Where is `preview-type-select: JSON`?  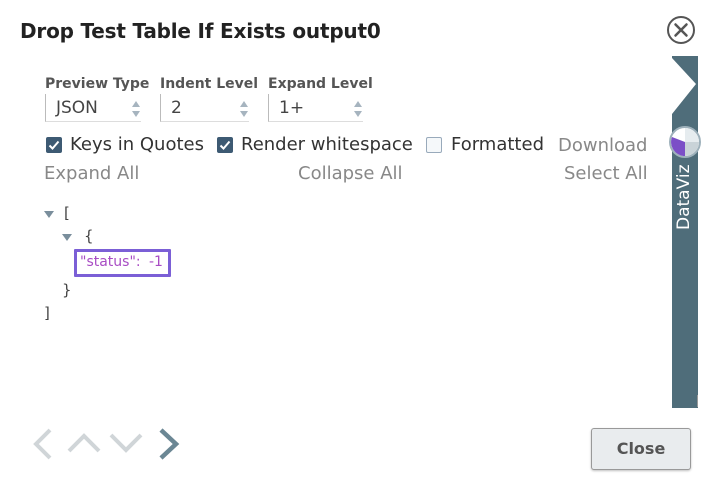
preview-type-select: JSON is located at coordinates (93, 108).